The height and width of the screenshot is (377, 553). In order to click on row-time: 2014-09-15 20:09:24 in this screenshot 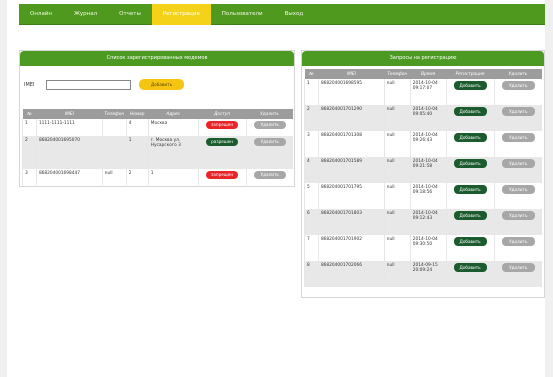, I will do `click(428, 274)`.